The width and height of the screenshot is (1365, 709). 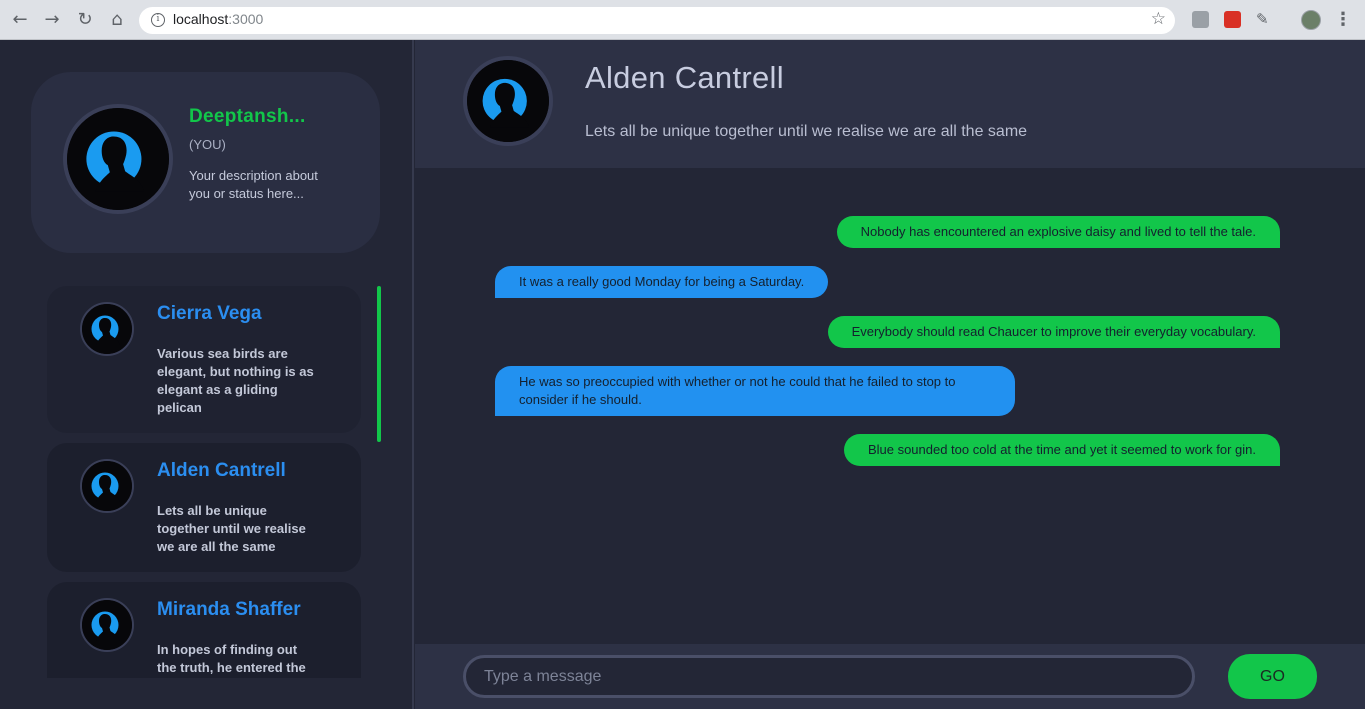 What do you see at coordinates (684, 77) in the screenshot?
I see `chat-contact-name: Alden Cantrell` at bounding box center [684, 77].